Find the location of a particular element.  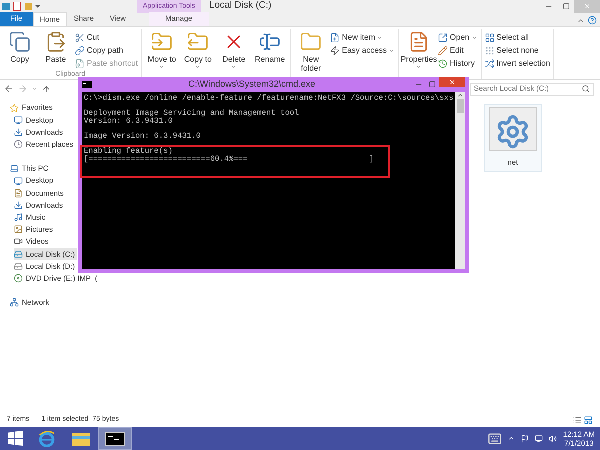

windows-logo-icon is located at coordinates (15, 438).